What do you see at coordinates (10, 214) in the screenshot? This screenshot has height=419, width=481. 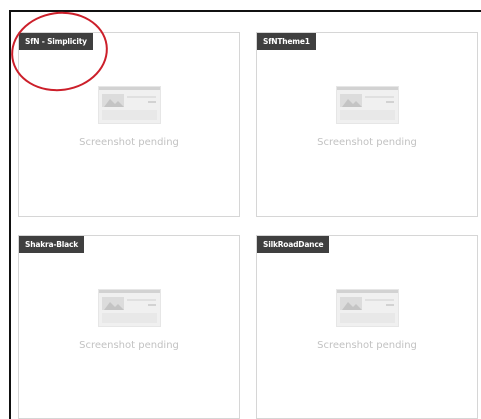 I see `page-border-left` at bounding box center [10, 214].